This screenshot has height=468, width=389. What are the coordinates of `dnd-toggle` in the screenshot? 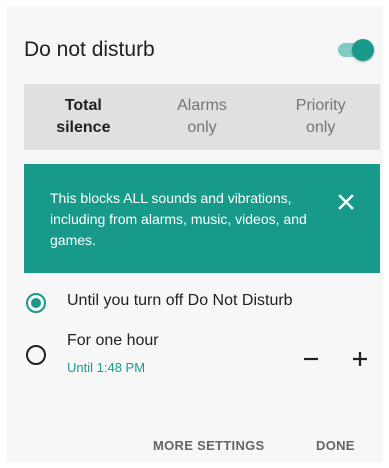 It's located at (356, 50).